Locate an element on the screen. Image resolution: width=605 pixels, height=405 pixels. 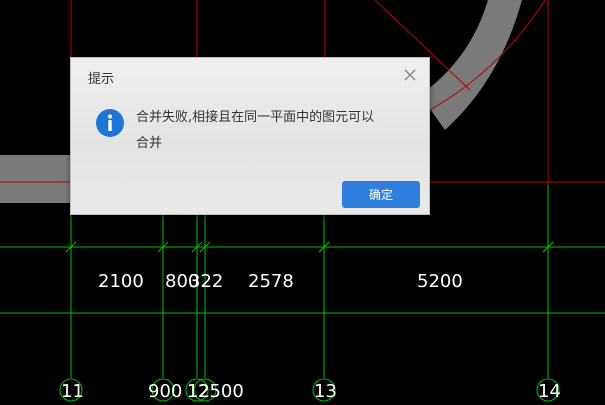
dimension-text: 5200 is located at coordinates (440, 281).